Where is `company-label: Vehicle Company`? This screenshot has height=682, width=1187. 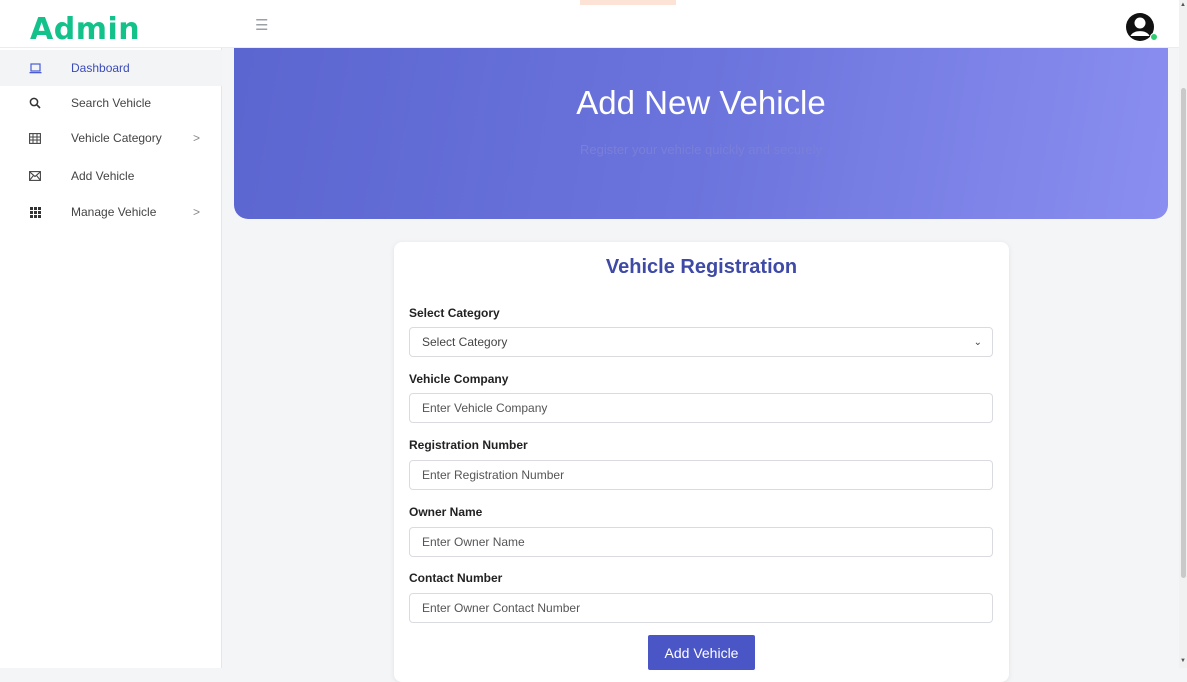 company-label: Vehicle Company is located at coordinates (459, 379).